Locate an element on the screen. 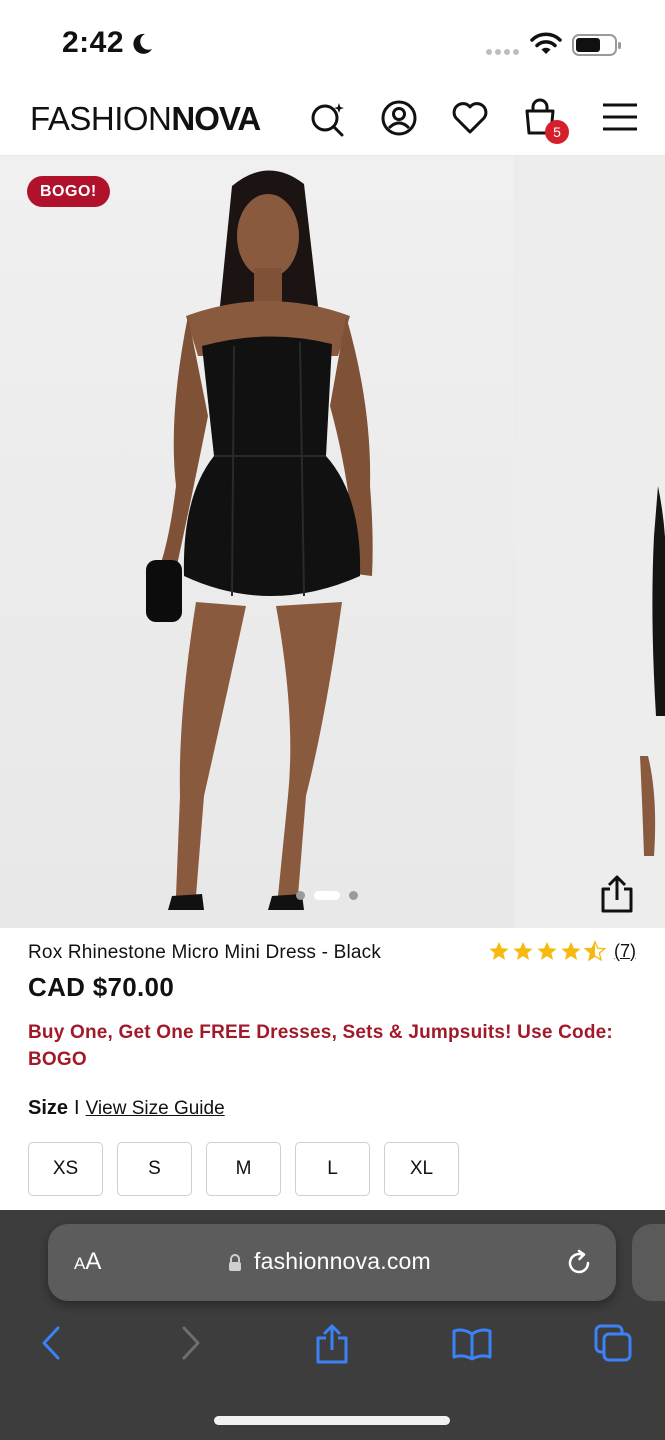  size-option-s: S is located at coordinates (154, 1169).